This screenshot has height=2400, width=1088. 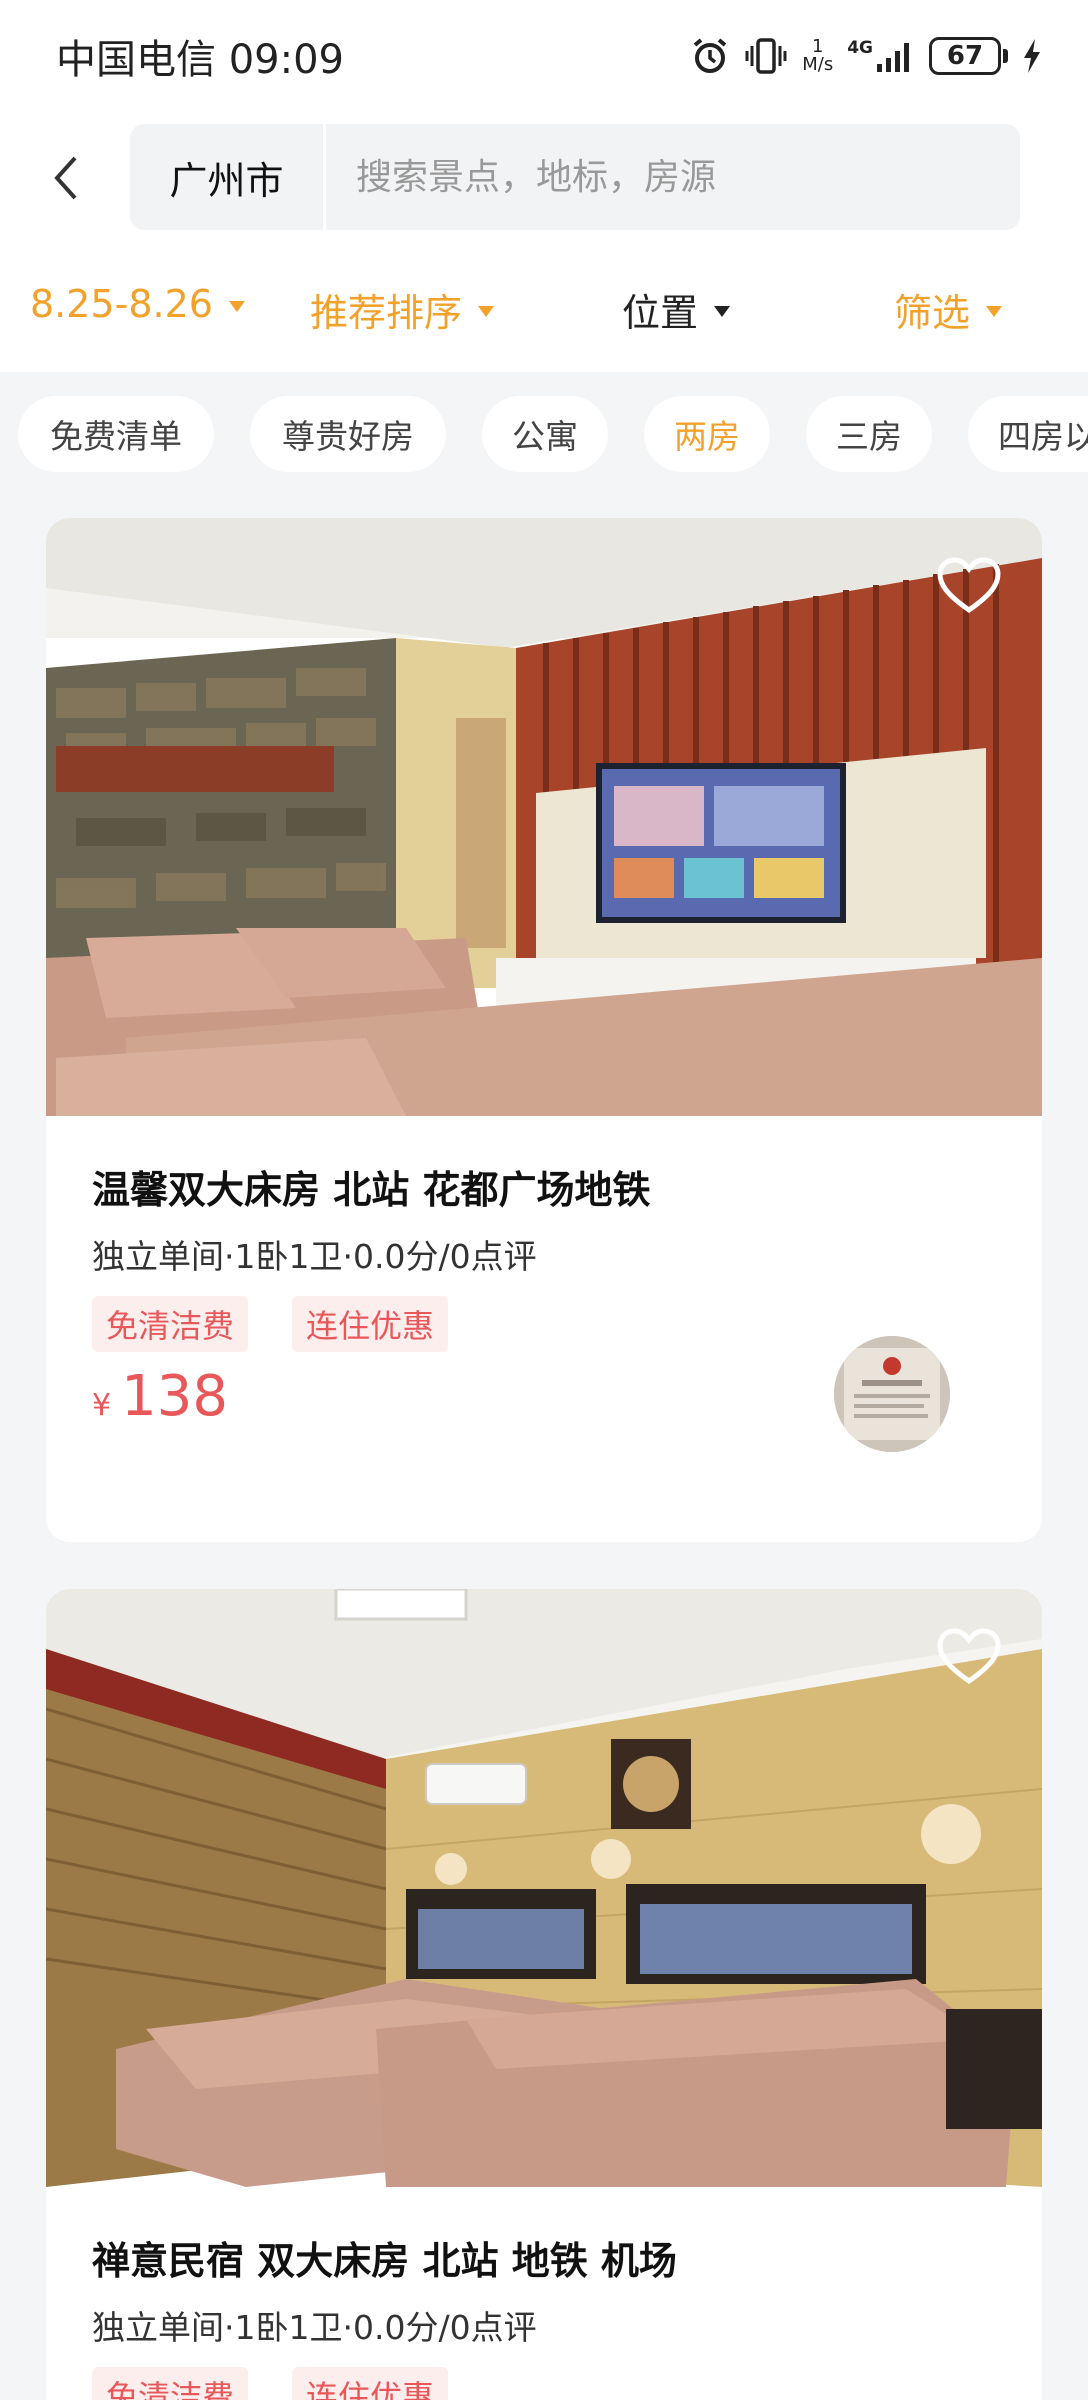 I want to click on avatar, so click(x=892, y=1394).